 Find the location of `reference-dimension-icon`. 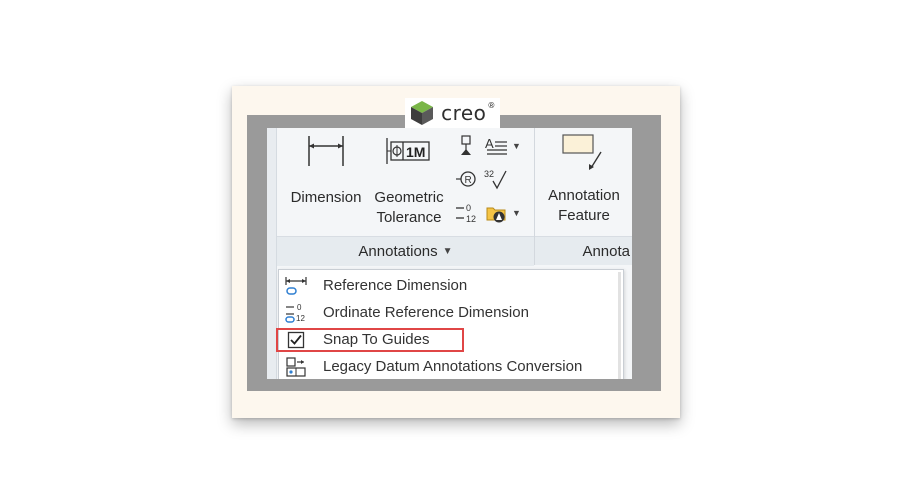

reference-dimension-icon is located at coordinates (296, 285).